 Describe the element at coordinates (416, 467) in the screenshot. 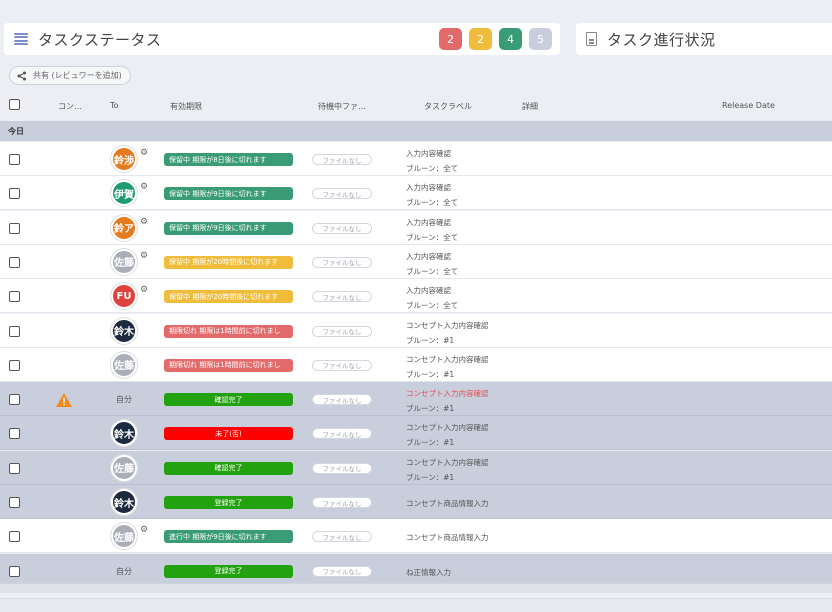

I see `table-row: 佐藤 確認完了 ファイルなし コンセプト入力内容確認 ブルーン：#1` at that location.